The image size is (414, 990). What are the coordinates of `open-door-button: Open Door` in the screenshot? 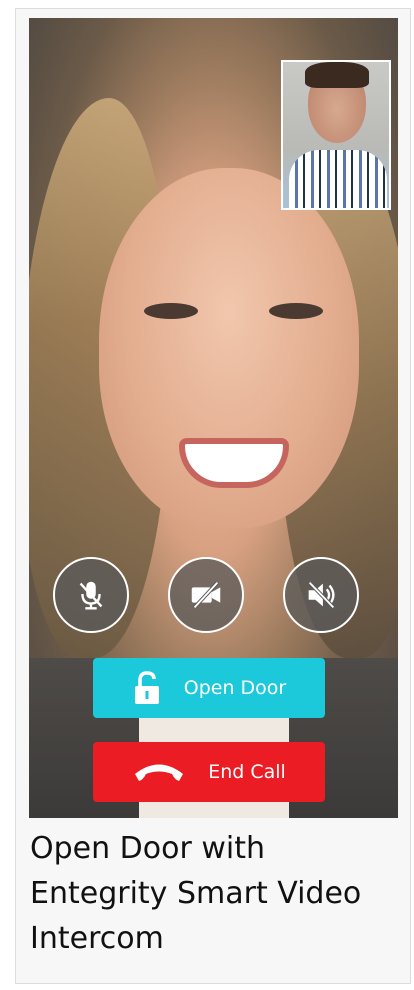 It's located at (209, 688).